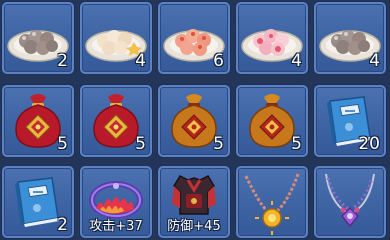 This screenshot has height=240, width=390. Describe the element at coordinates (116, 202) in the screenshot. I see `inventory-slot-12: 攻击+37` at that location.